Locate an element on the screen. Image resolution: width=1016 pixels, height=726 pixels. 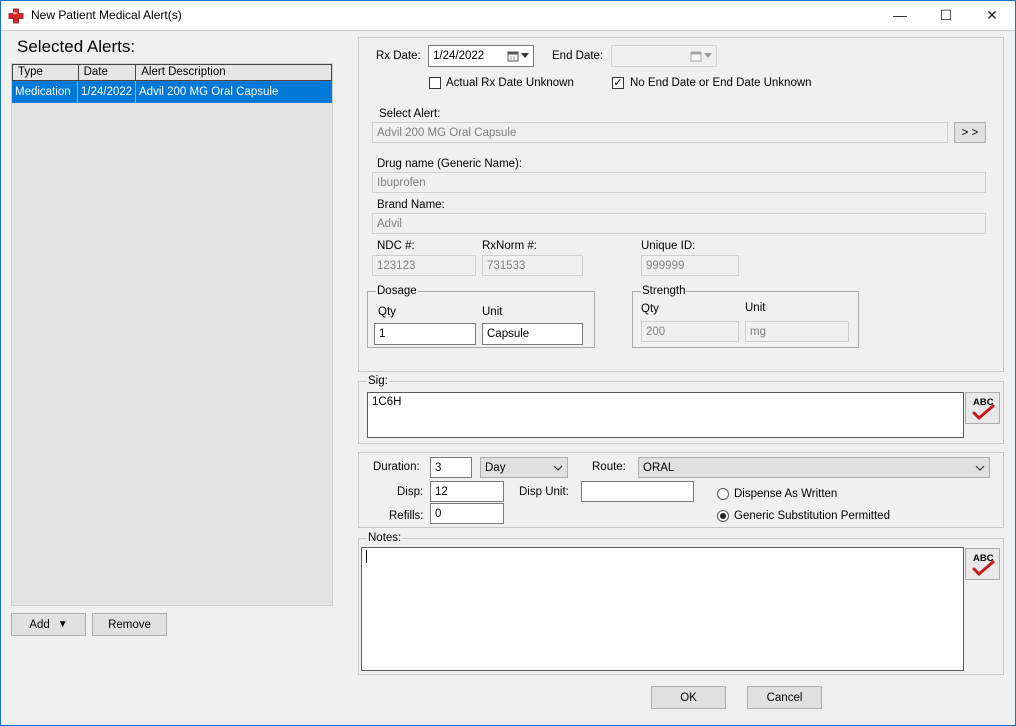
ok-button: OK is located at coordinates (688, 697).